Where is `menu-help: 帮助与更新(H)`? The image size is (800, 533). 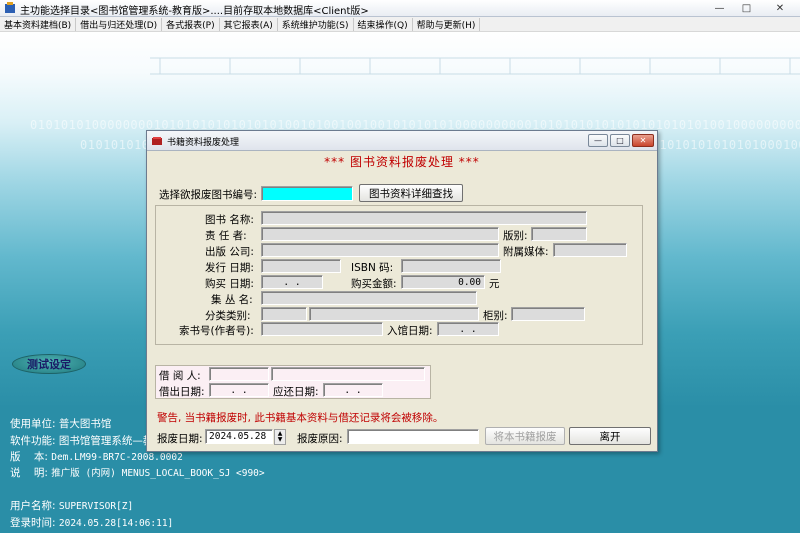
menu-help: 帮助与更新(H) is located at coordinates (447, 24).